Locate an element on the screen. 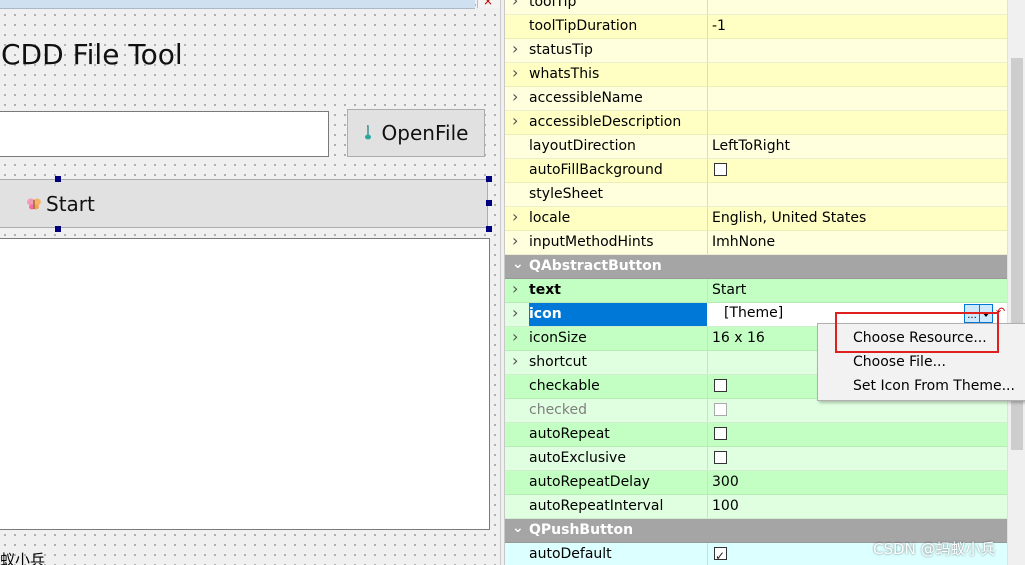  property-row-qabstractbutton: ⌄ QAbstractButton is located at coordinates (756, 267).